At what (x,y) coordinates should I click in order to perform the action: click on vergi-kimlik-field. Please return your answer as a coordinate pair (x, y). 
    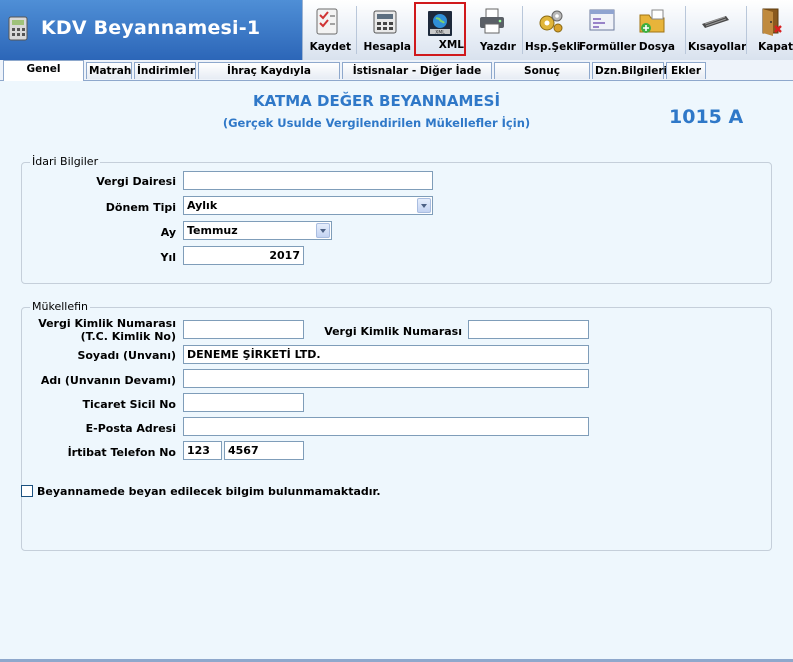
    Looking at the image, I should click on (528, 329).